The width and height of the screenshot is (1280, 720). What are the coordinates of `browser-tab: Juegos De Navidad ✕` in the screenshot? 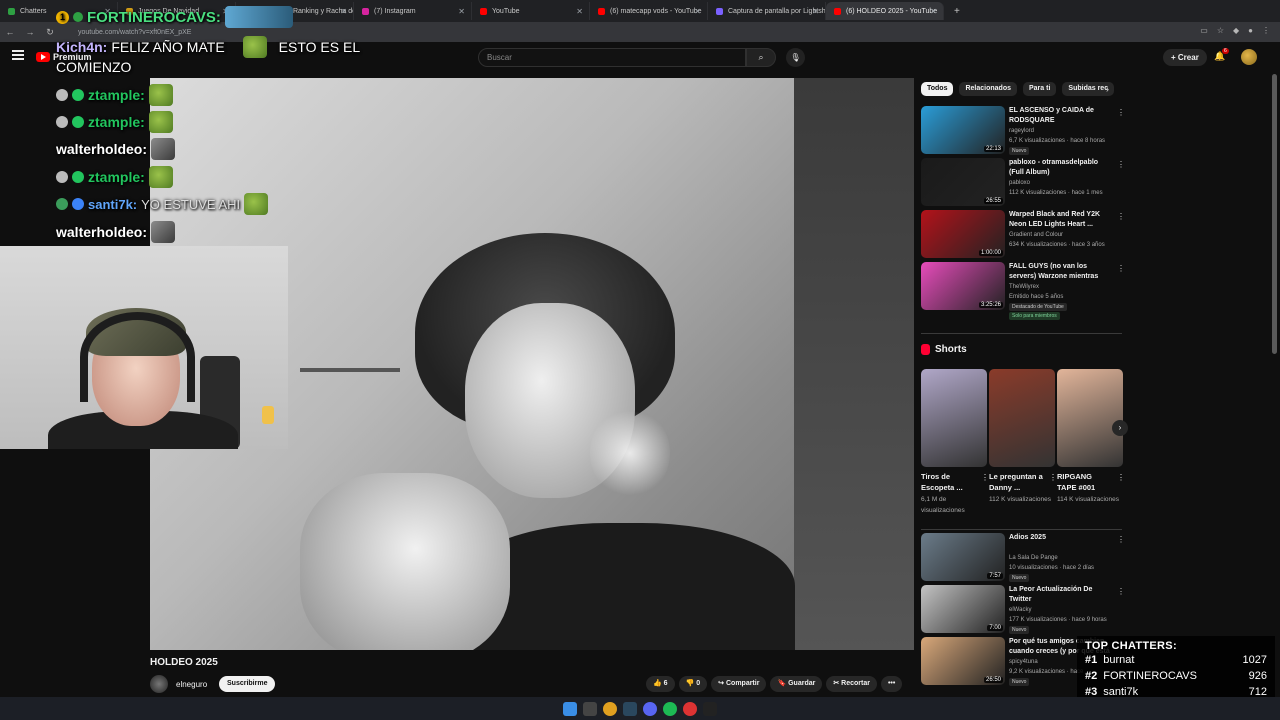 It's located at (177, 11).